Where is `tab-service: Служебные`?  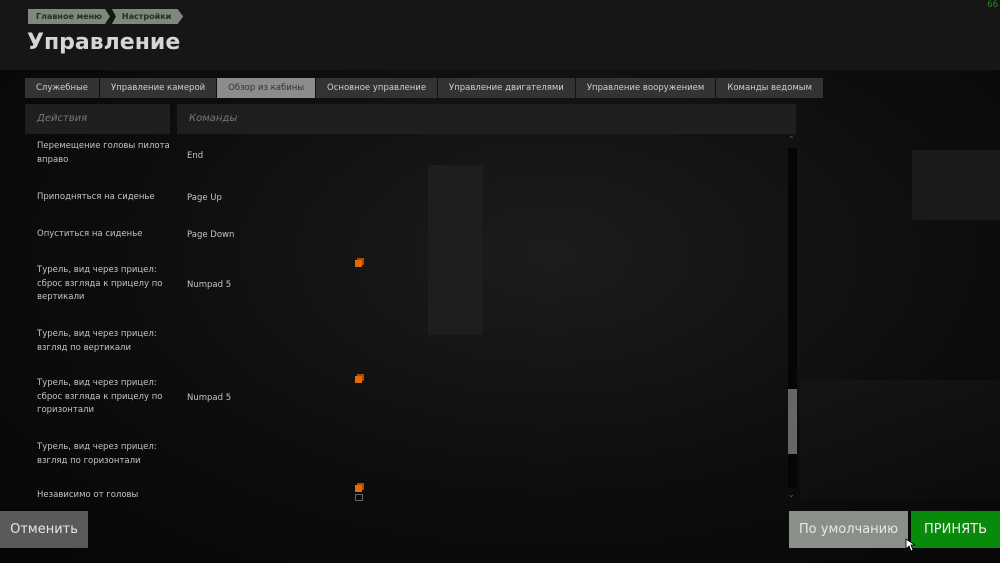 tab-service: Служебные is located at coordinates (62, 88).